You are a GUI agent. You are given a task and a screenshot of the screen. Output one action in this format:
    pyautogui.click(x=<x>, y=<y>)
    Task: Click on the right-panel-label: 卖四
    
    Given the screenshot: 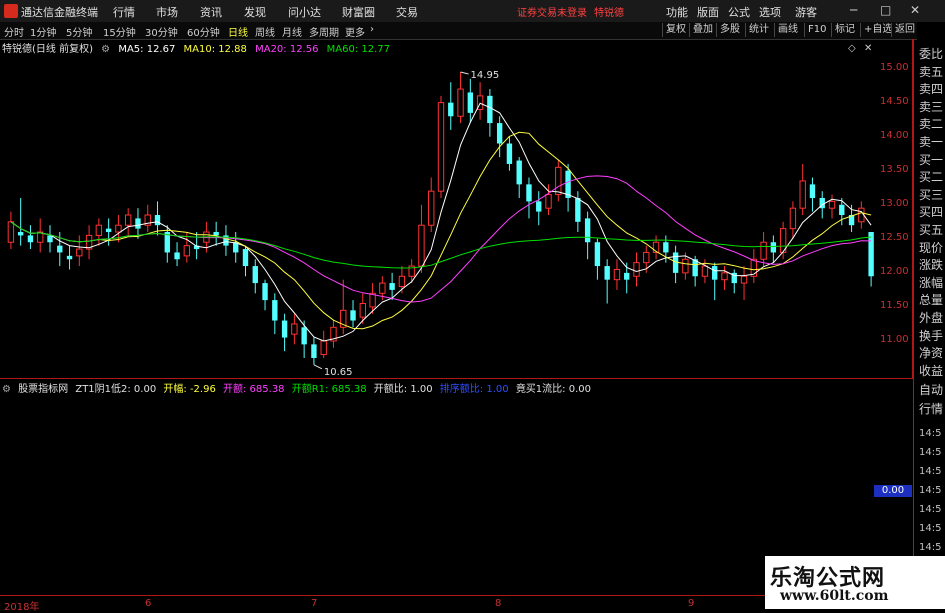 What is the action you would take?
    pyautogui.click(x=931, y=89)
    